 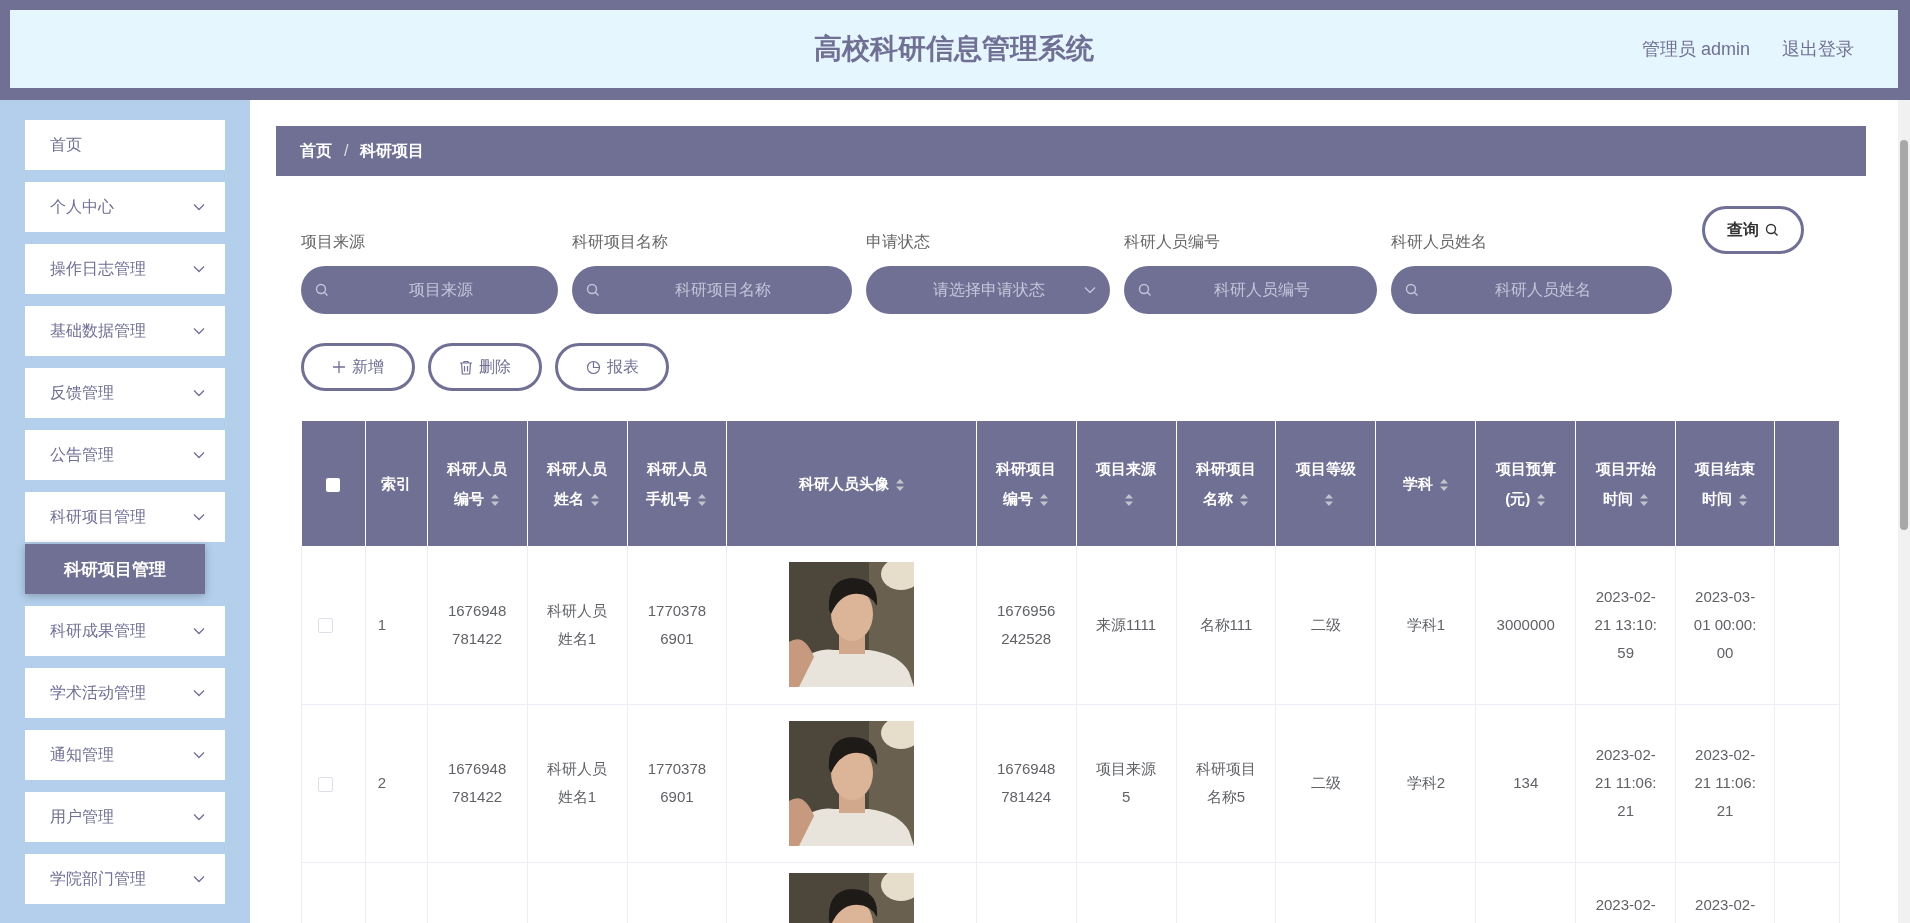 What do you see at coordinates (898, 242) in the screenshot?
I see `filter-label: 申请状态` at bounding box center [898, 242].